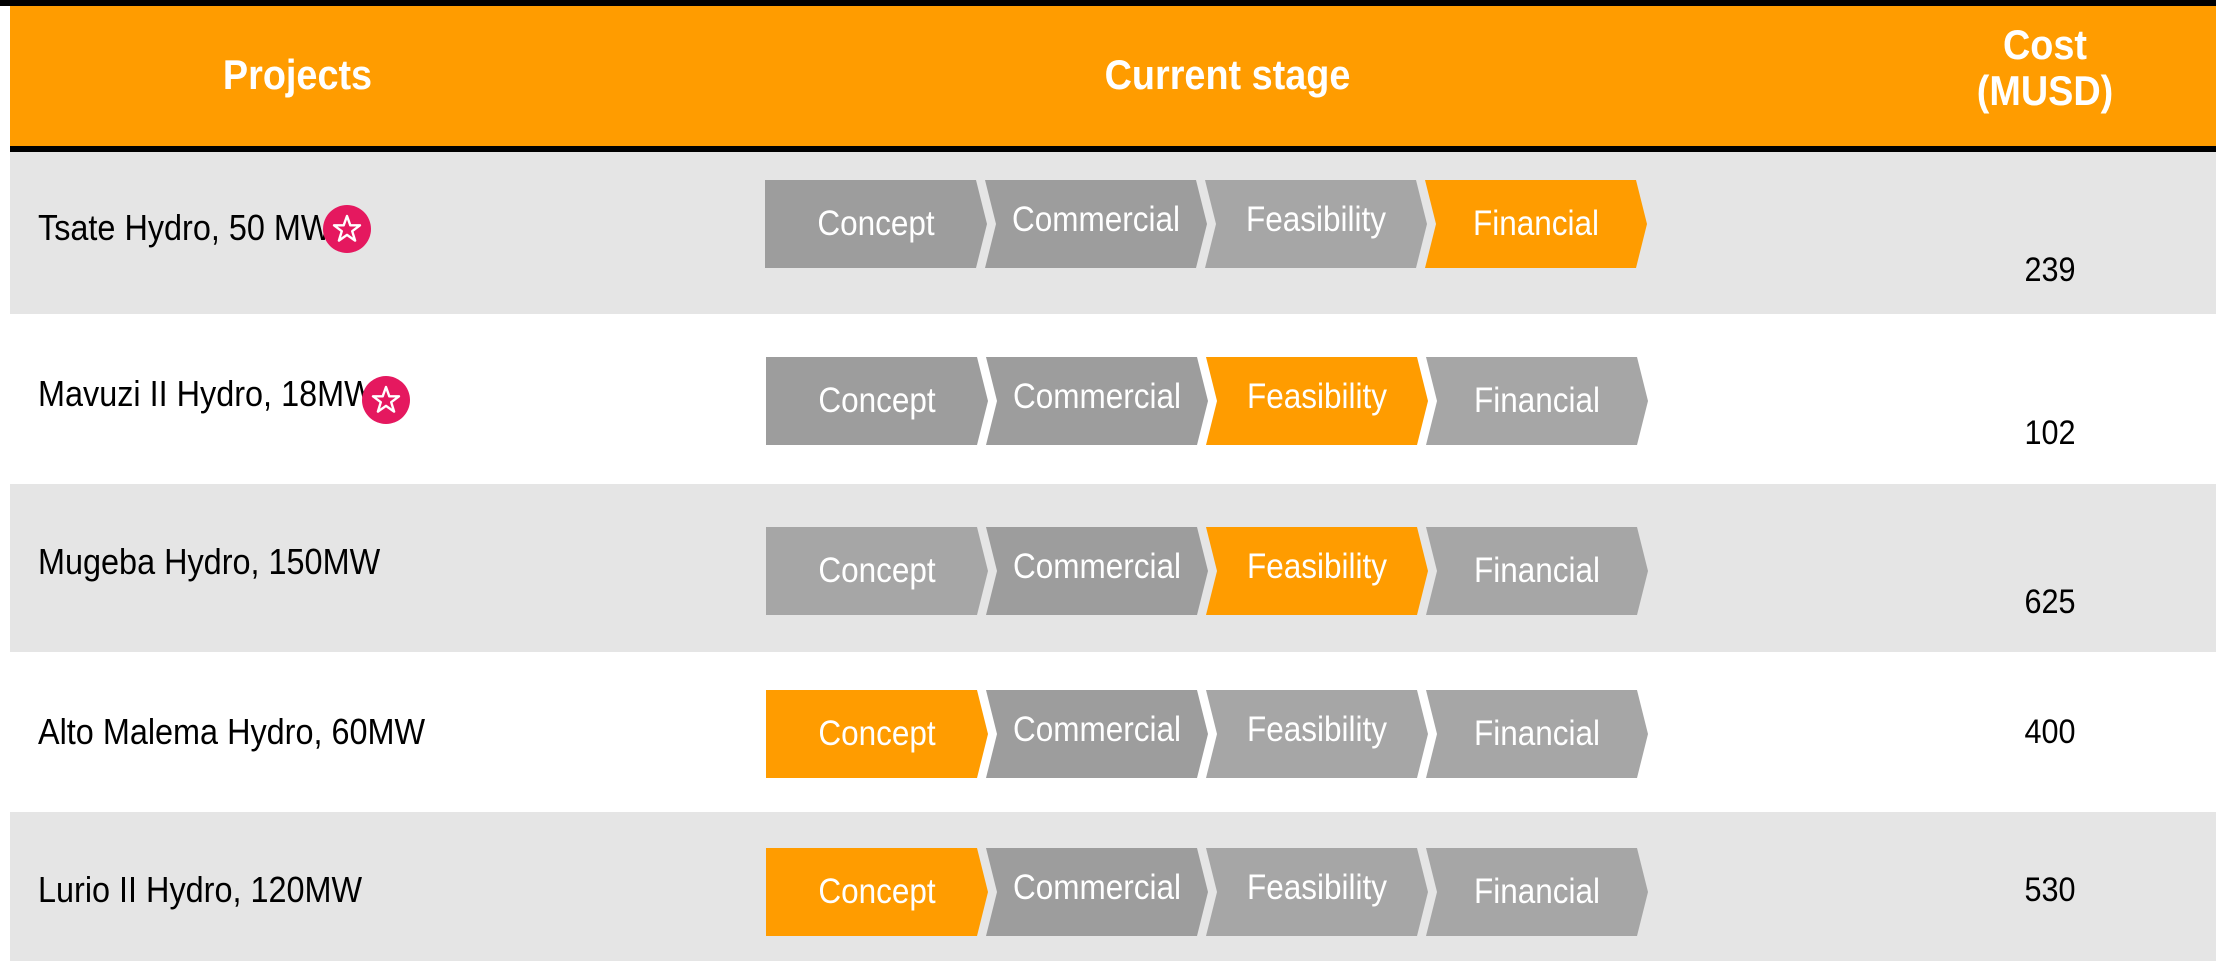 The image size is (2216, 961). What do you see at coordinates (232, 731) in the screenshot?
I see `project-name: Alto Malema Hydro, 60MW` at bounding box center [232, 731].